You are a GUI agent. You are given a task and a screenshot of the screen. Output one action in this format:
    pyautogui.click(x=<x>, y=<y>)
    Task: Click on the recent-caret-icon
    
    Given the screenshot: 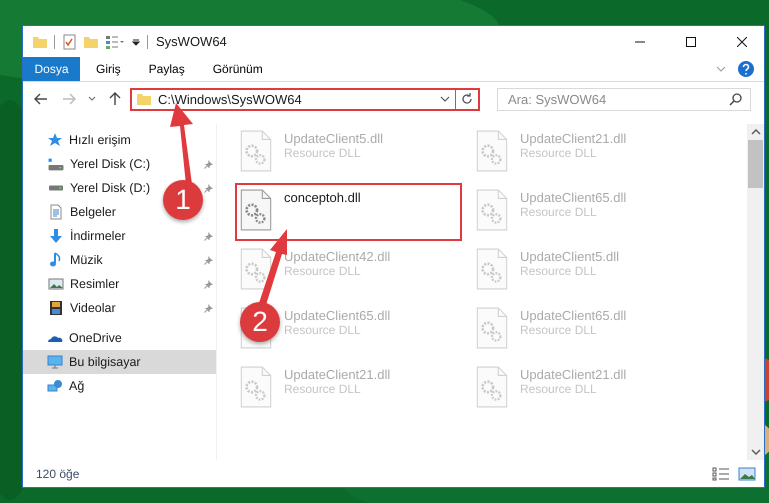 What is the action you would take?
    pyautogui.click(x=92, y=99)
    